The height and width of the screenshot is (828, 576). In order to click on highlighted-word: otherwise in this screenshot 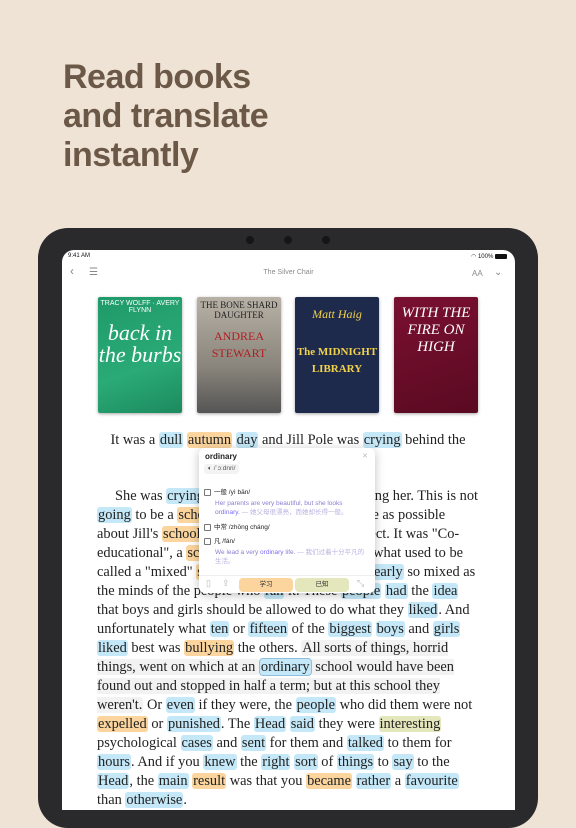, I will do `click(154, 800)`.